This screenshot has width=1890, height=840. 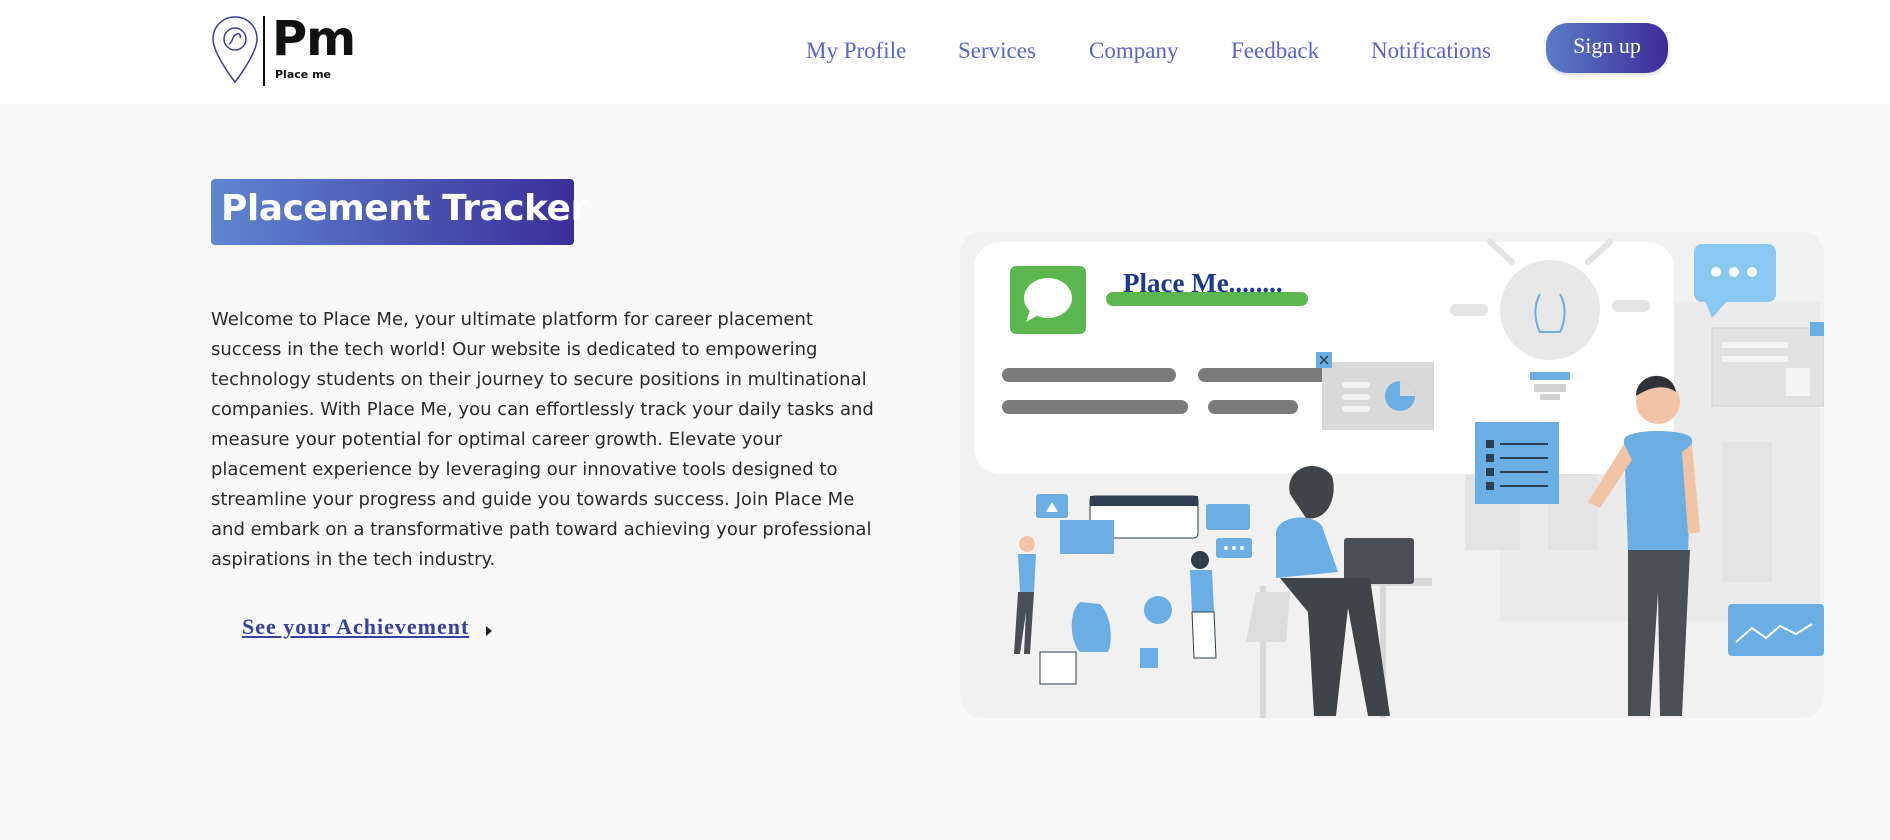 I want to click on logo-tagline: Place me, so click(x=303, y=74).